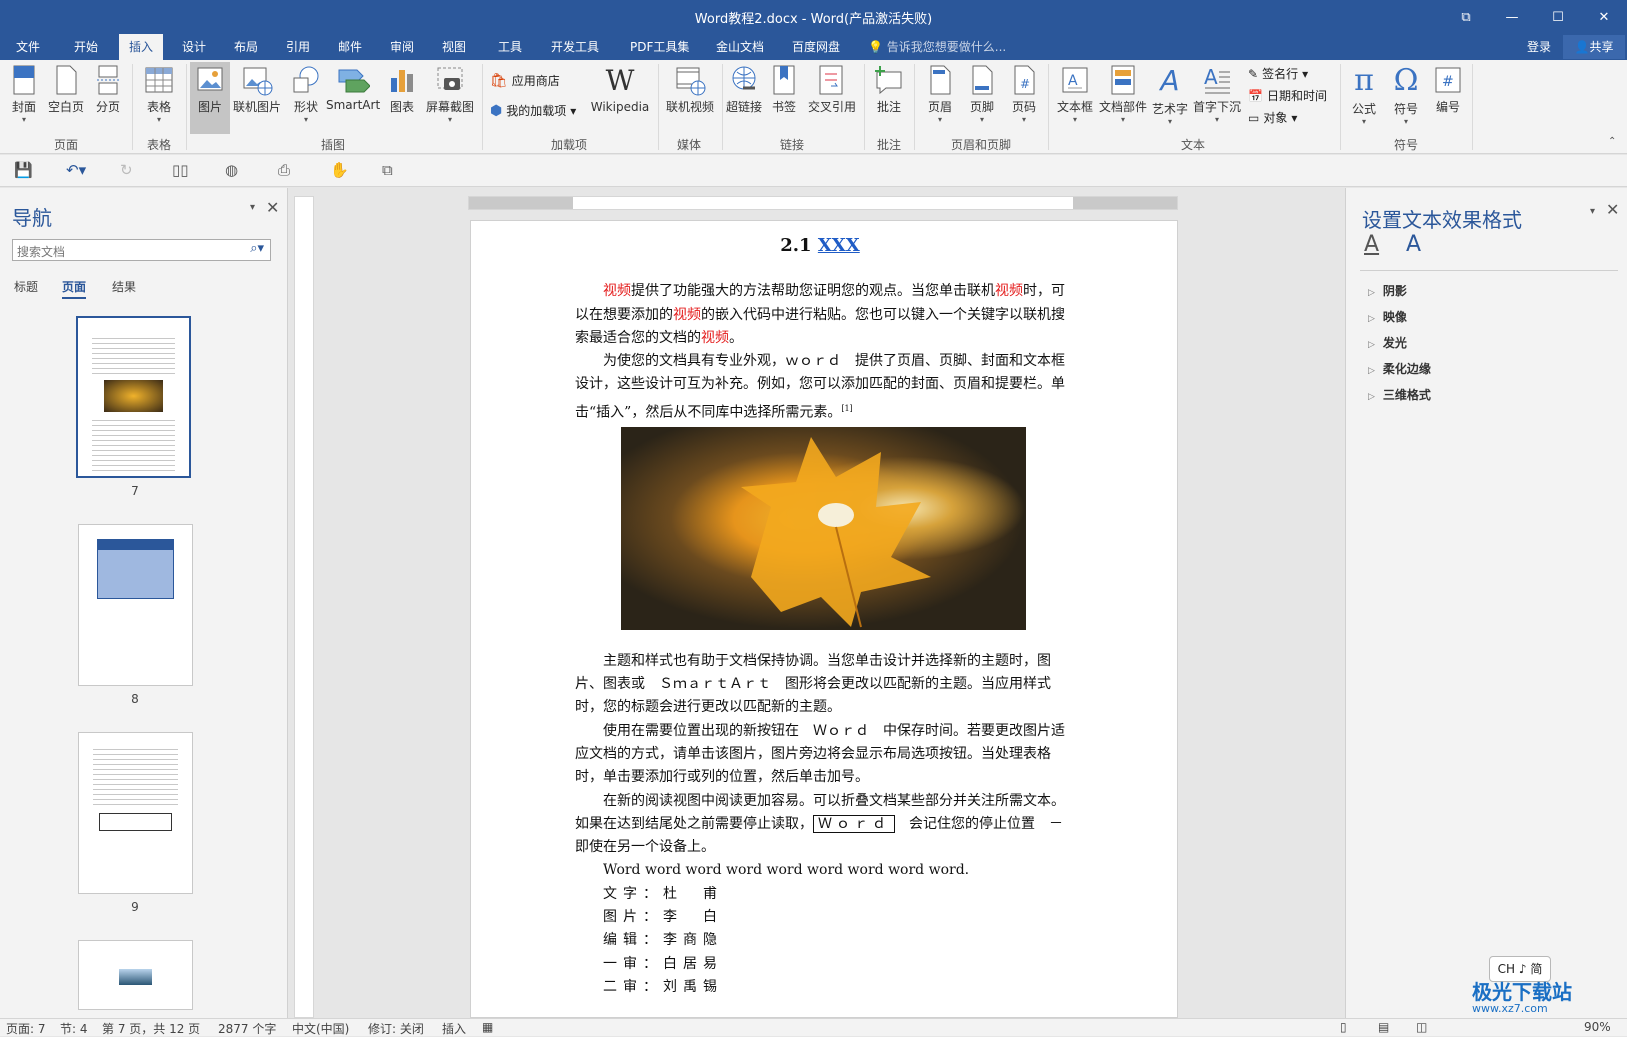  Describe the element at coordinates (620, 89) in the screenshot. I see `wikipedia-button: W Wikipedia` at that location.